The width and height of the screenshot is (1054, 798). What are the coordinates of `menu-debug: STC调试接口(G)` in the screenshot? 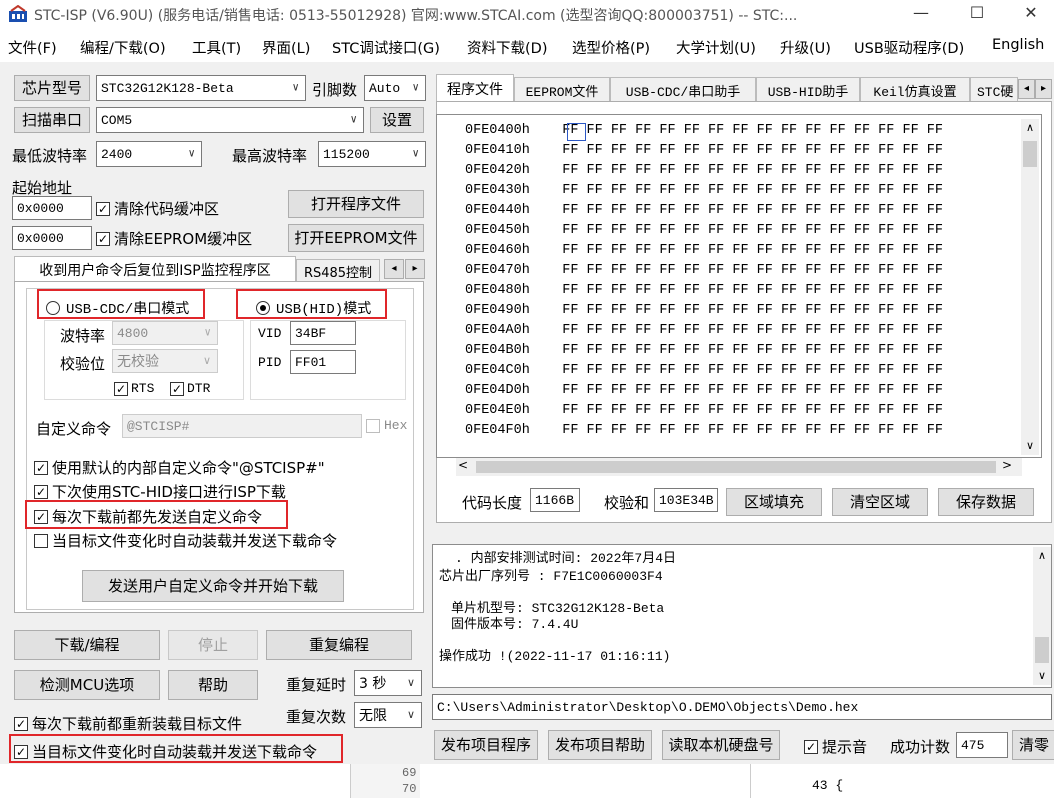 It's located at (386, 47).